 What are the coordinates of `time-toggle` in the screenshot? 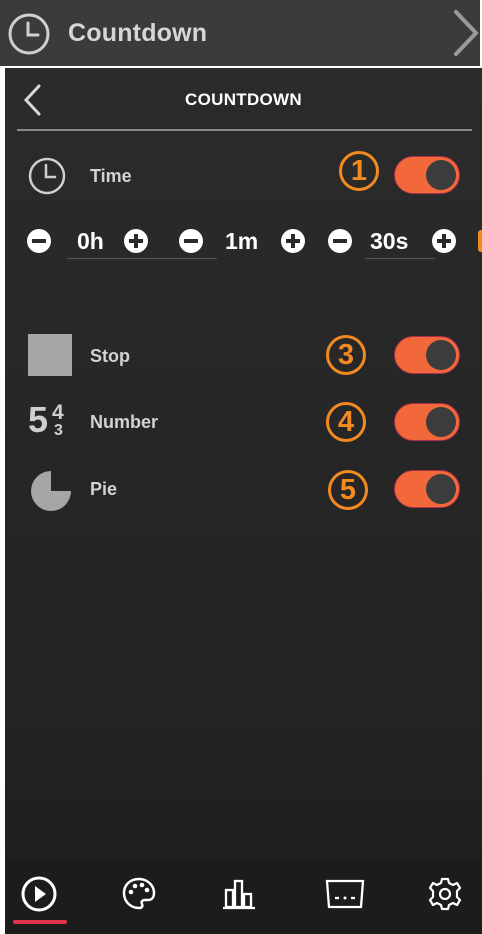 It's located at (427, 175).